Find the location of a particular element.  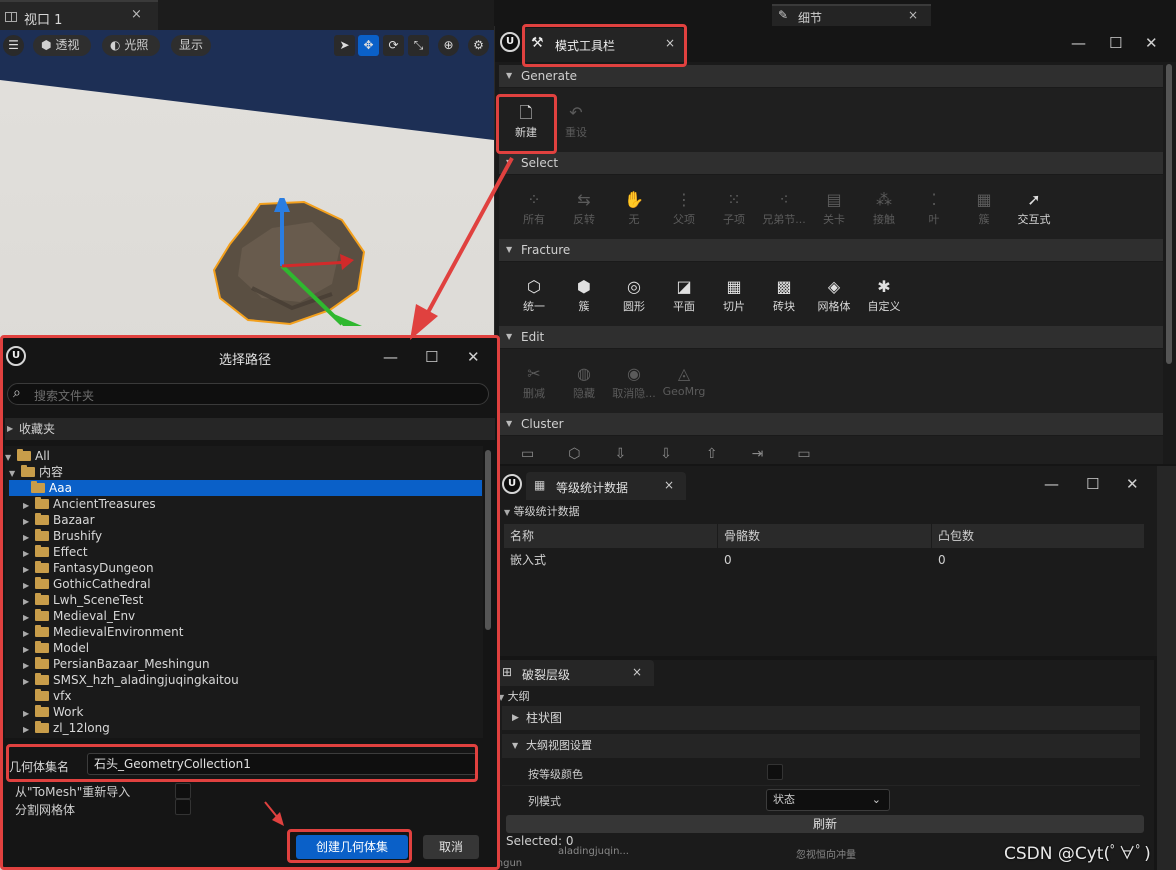

watermark: CSDN @Cyt(ﾟ∀ﾟ) is located at coordinates (1077, 854).